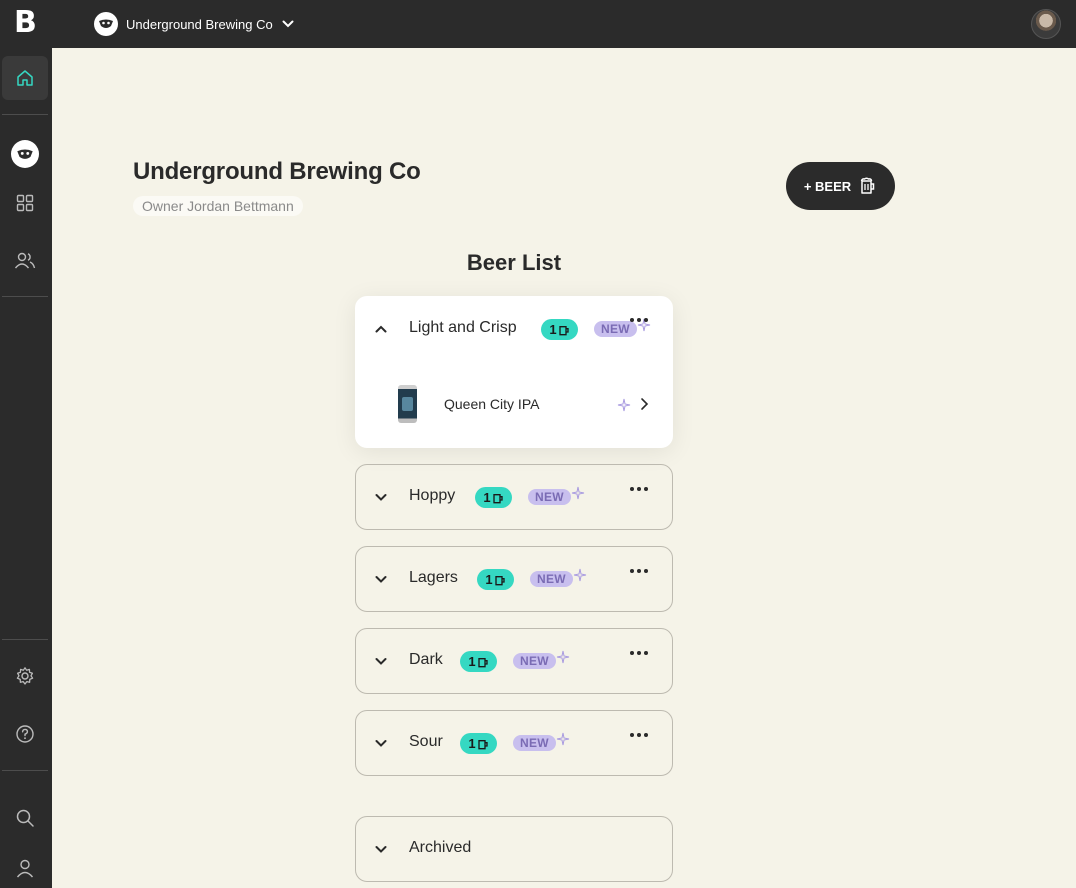 This screenshot has height=888, width=1076. I want to click on category-card-lagers: Lagers 1 NEW, so click(514, 579).